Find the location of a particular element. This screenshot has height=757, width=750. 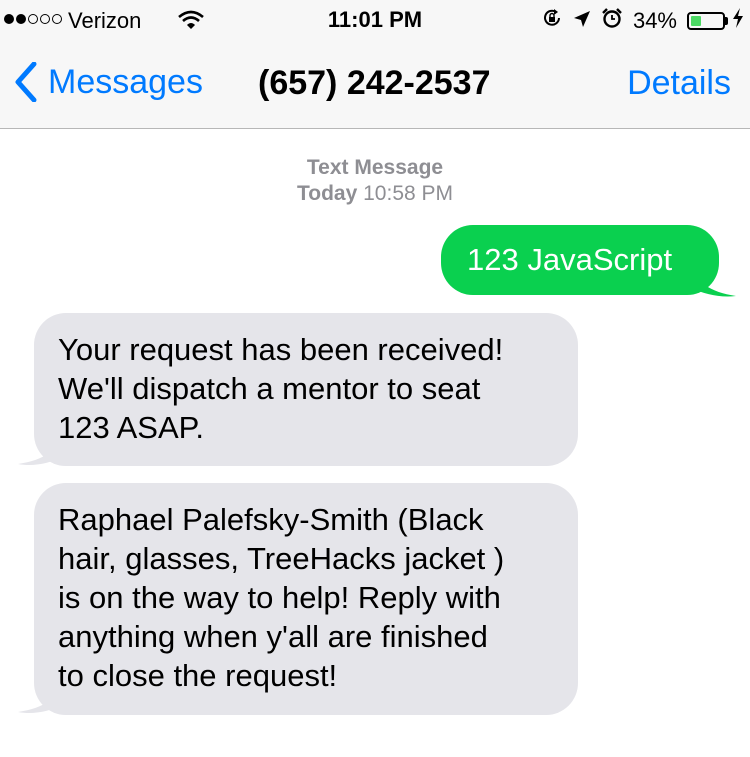

message-line: Your request has been received! is located at coordinates (281, 349).